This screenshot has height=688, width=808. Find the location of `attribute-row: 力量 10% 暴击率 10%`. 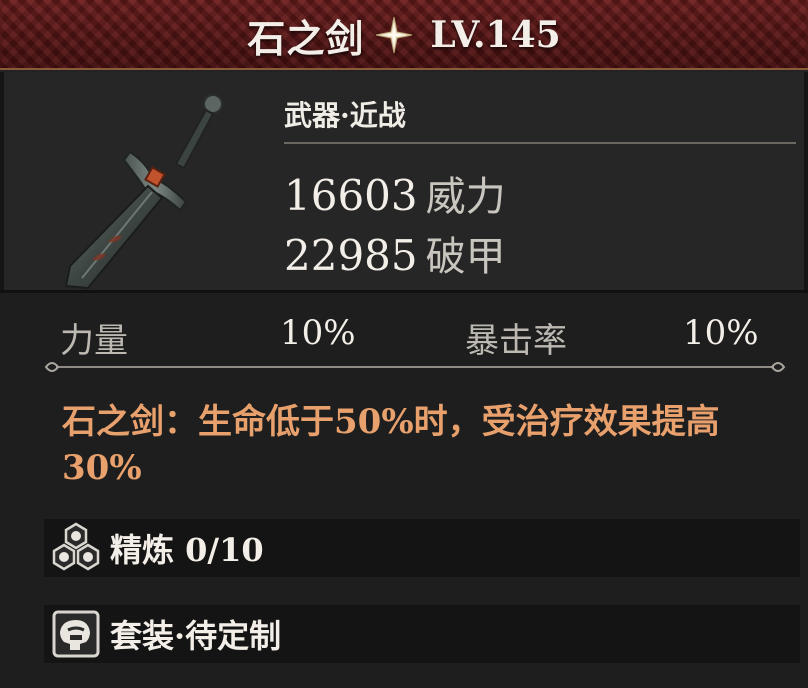

attribute-row: 力量 10% 暴击率 10% is located at coordinates (404, 337).